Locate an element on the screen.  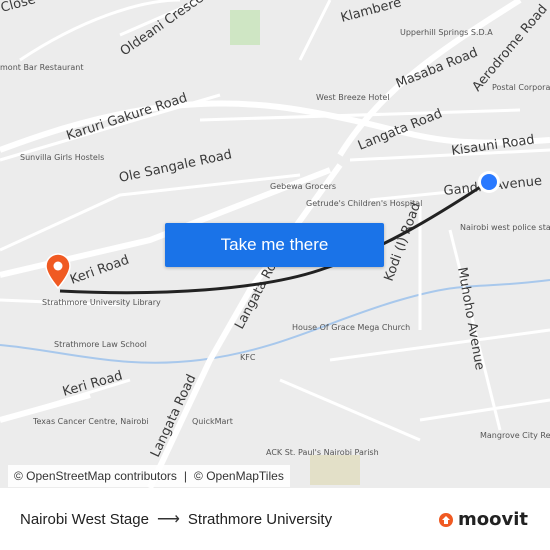
land-area is located at coordinates (335, 470).